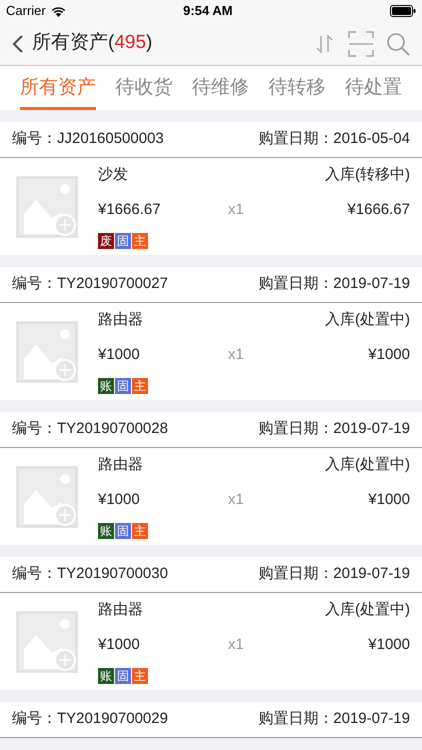 The height and width of the screenshot is (750, 422). What do you see at coordinates (18, 44) in the screenshot?
I see `back-button` at bounding box center [18, 44].